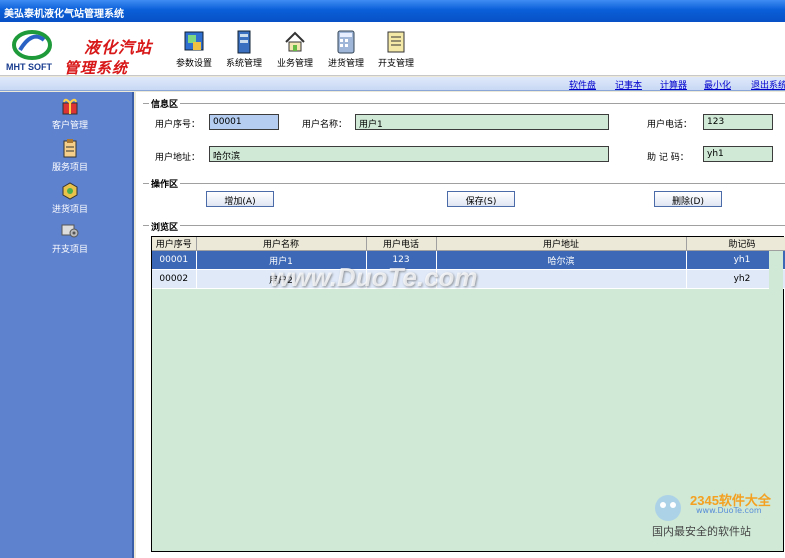 This screenshot has width=785, height=558. Describe the element at coordinates (401, 244) in the screenshot. I see `column-header-user-phone: 用户电话` at that location.